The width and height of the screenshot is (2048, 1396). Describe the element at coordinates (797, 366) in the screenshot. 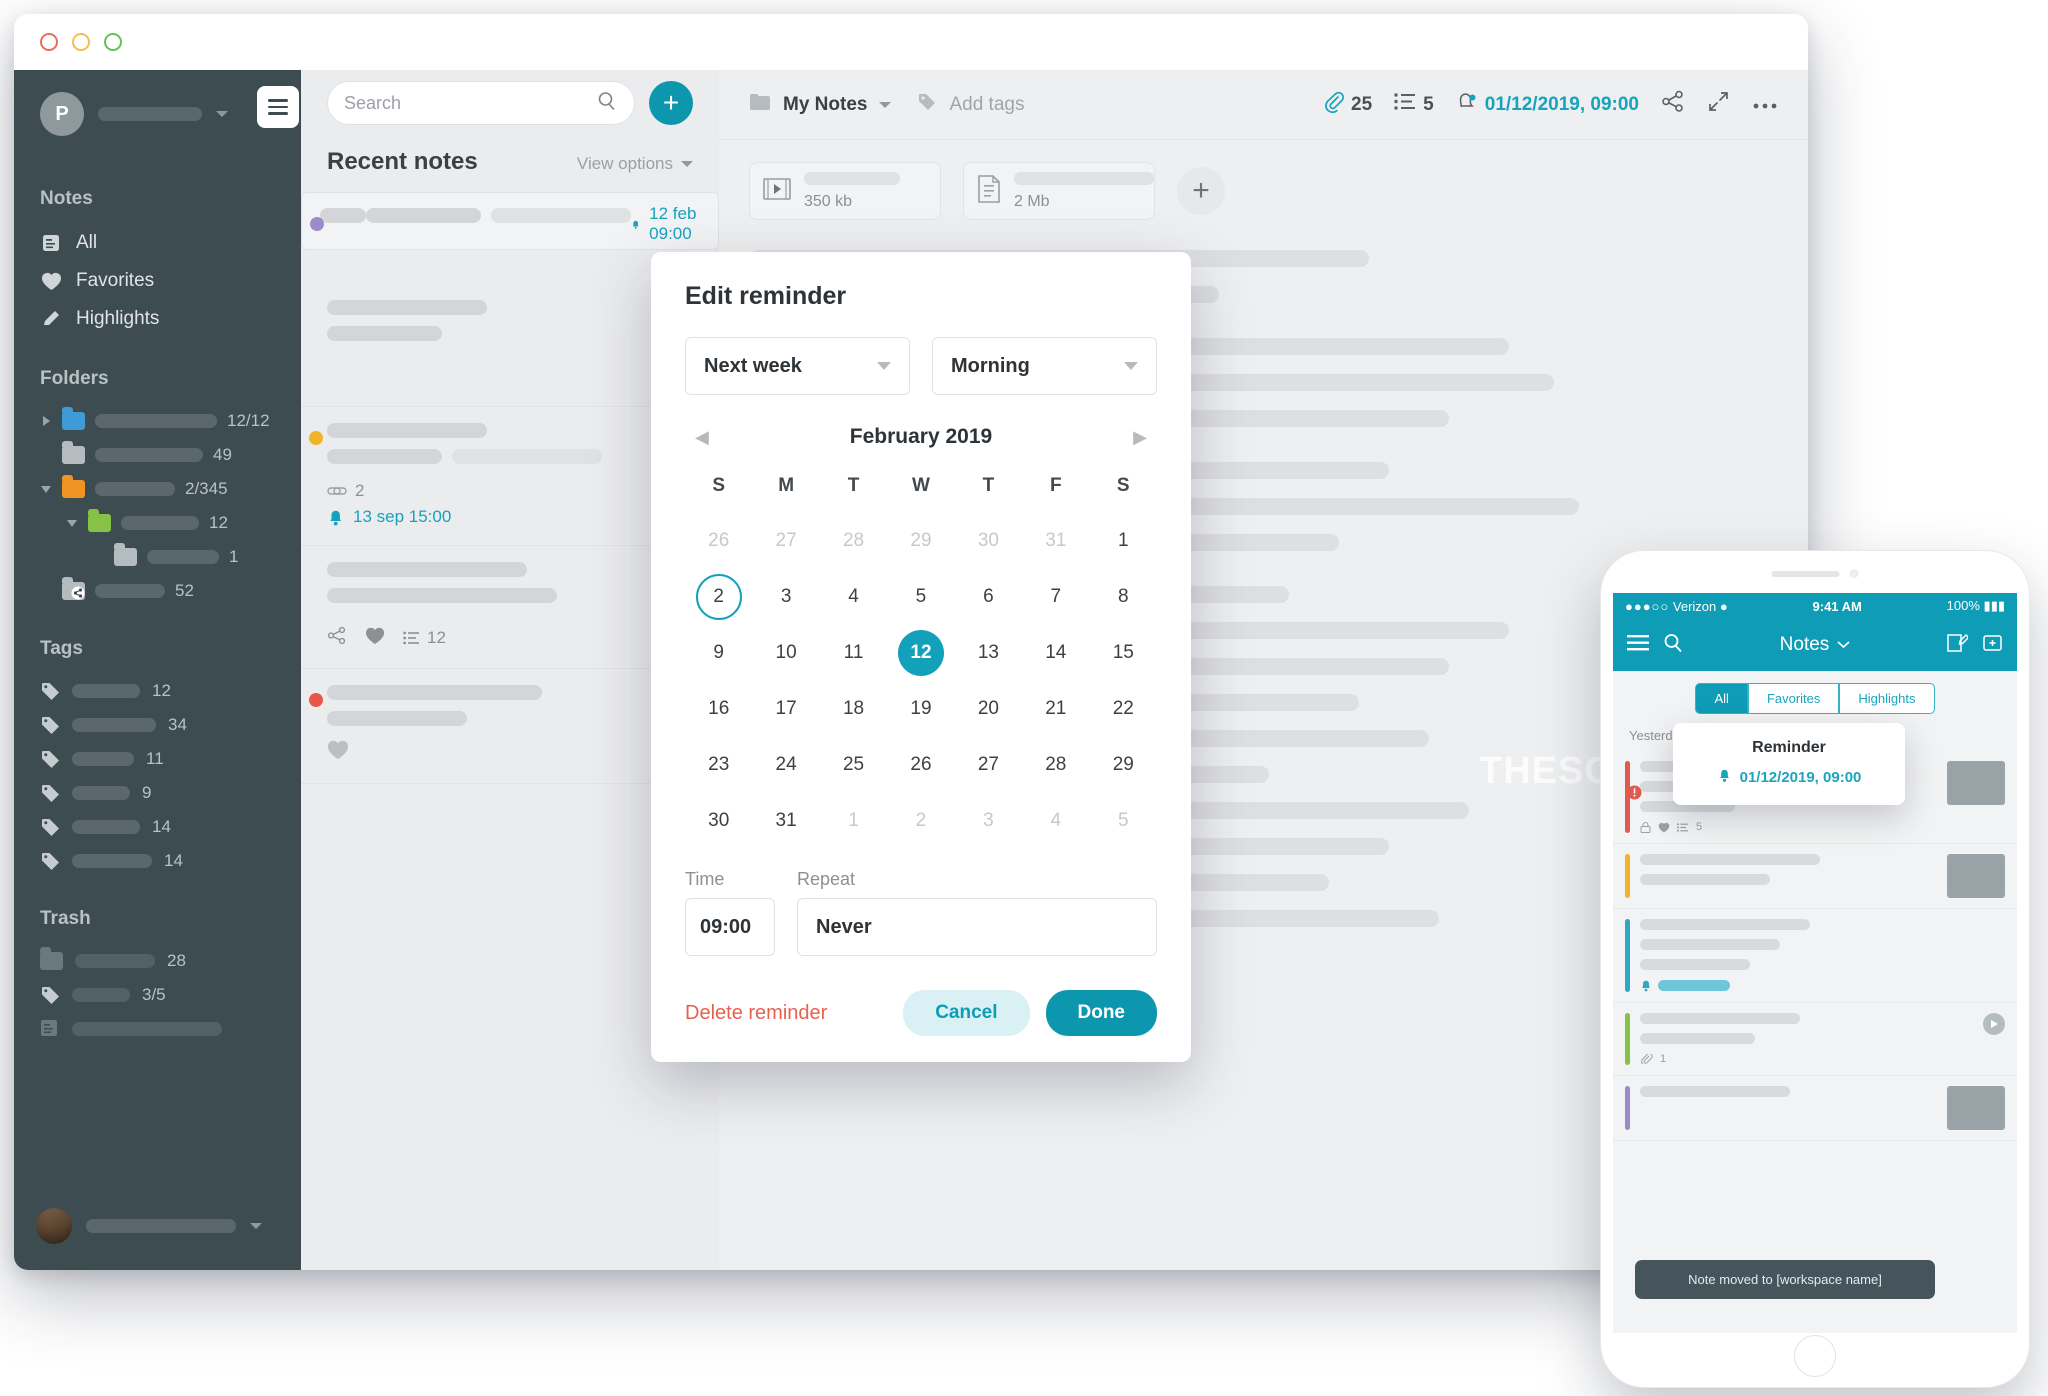

I see `preset-select: Next week` at that location.